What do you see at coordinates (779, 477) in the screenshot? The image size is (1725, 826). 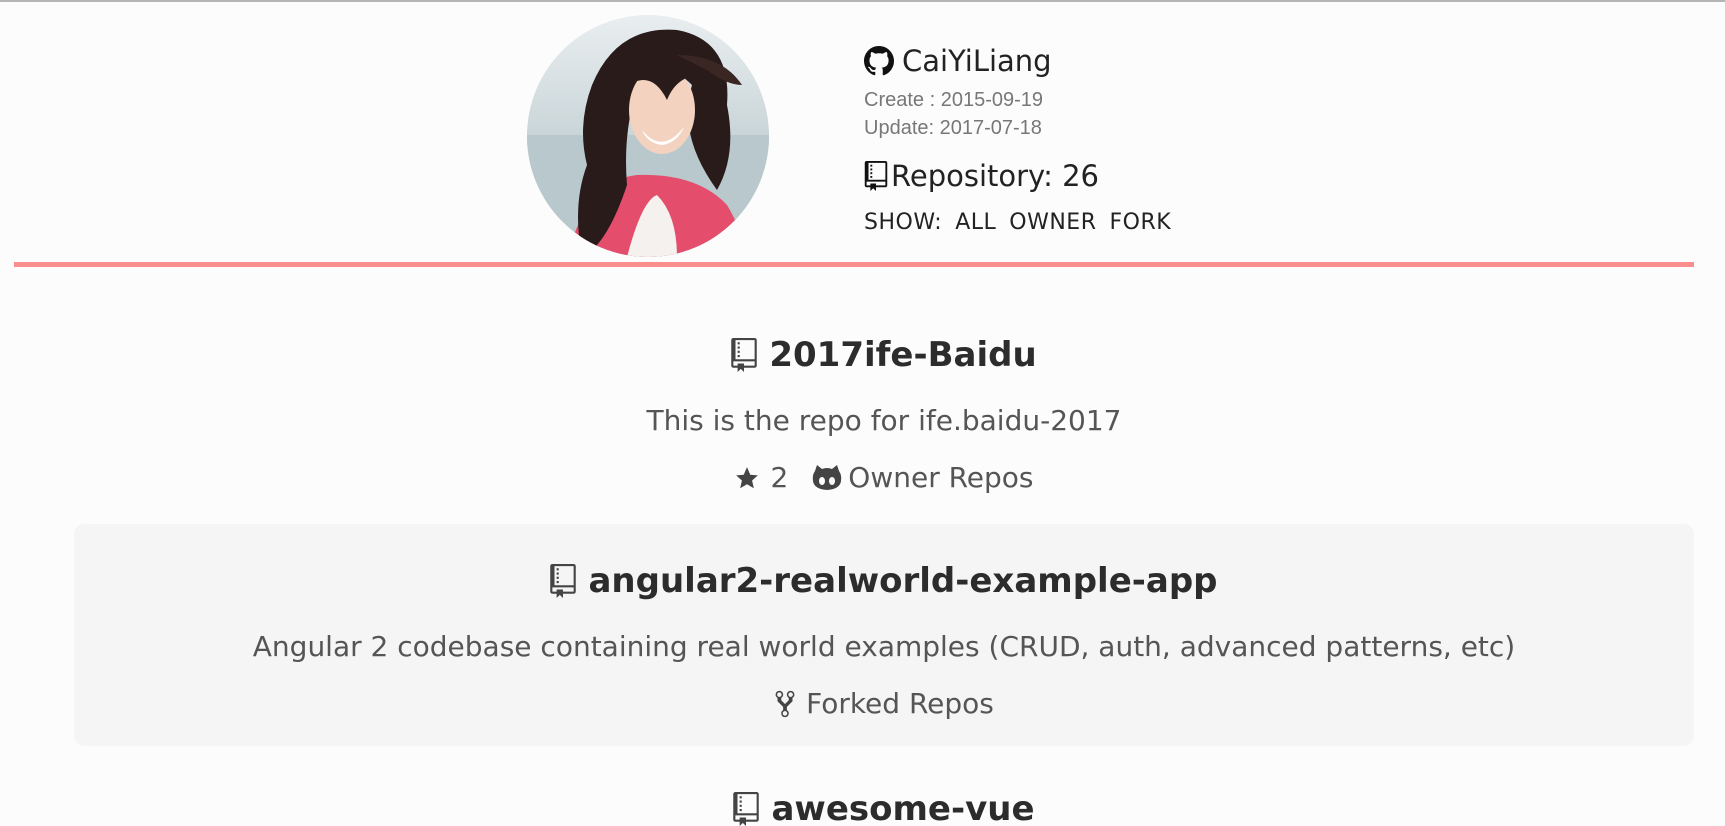 I see `star-count: 2` at bounding box center [779, 477].